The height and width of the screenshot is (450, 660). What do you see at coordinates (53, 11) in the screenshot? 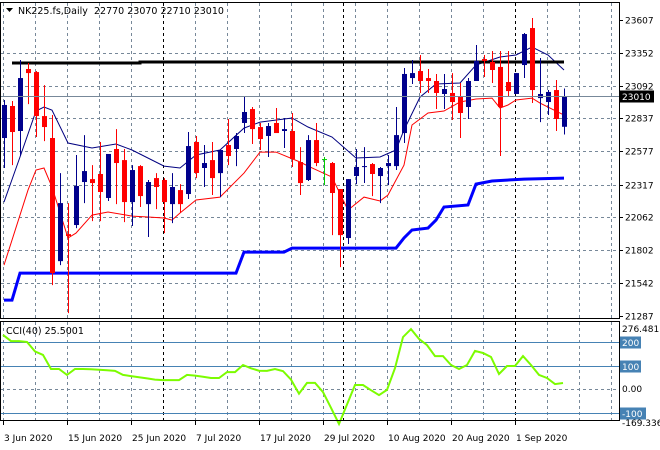
I see `symbol-label: NK225.fs,Daily` at bounding box center [53, 11].